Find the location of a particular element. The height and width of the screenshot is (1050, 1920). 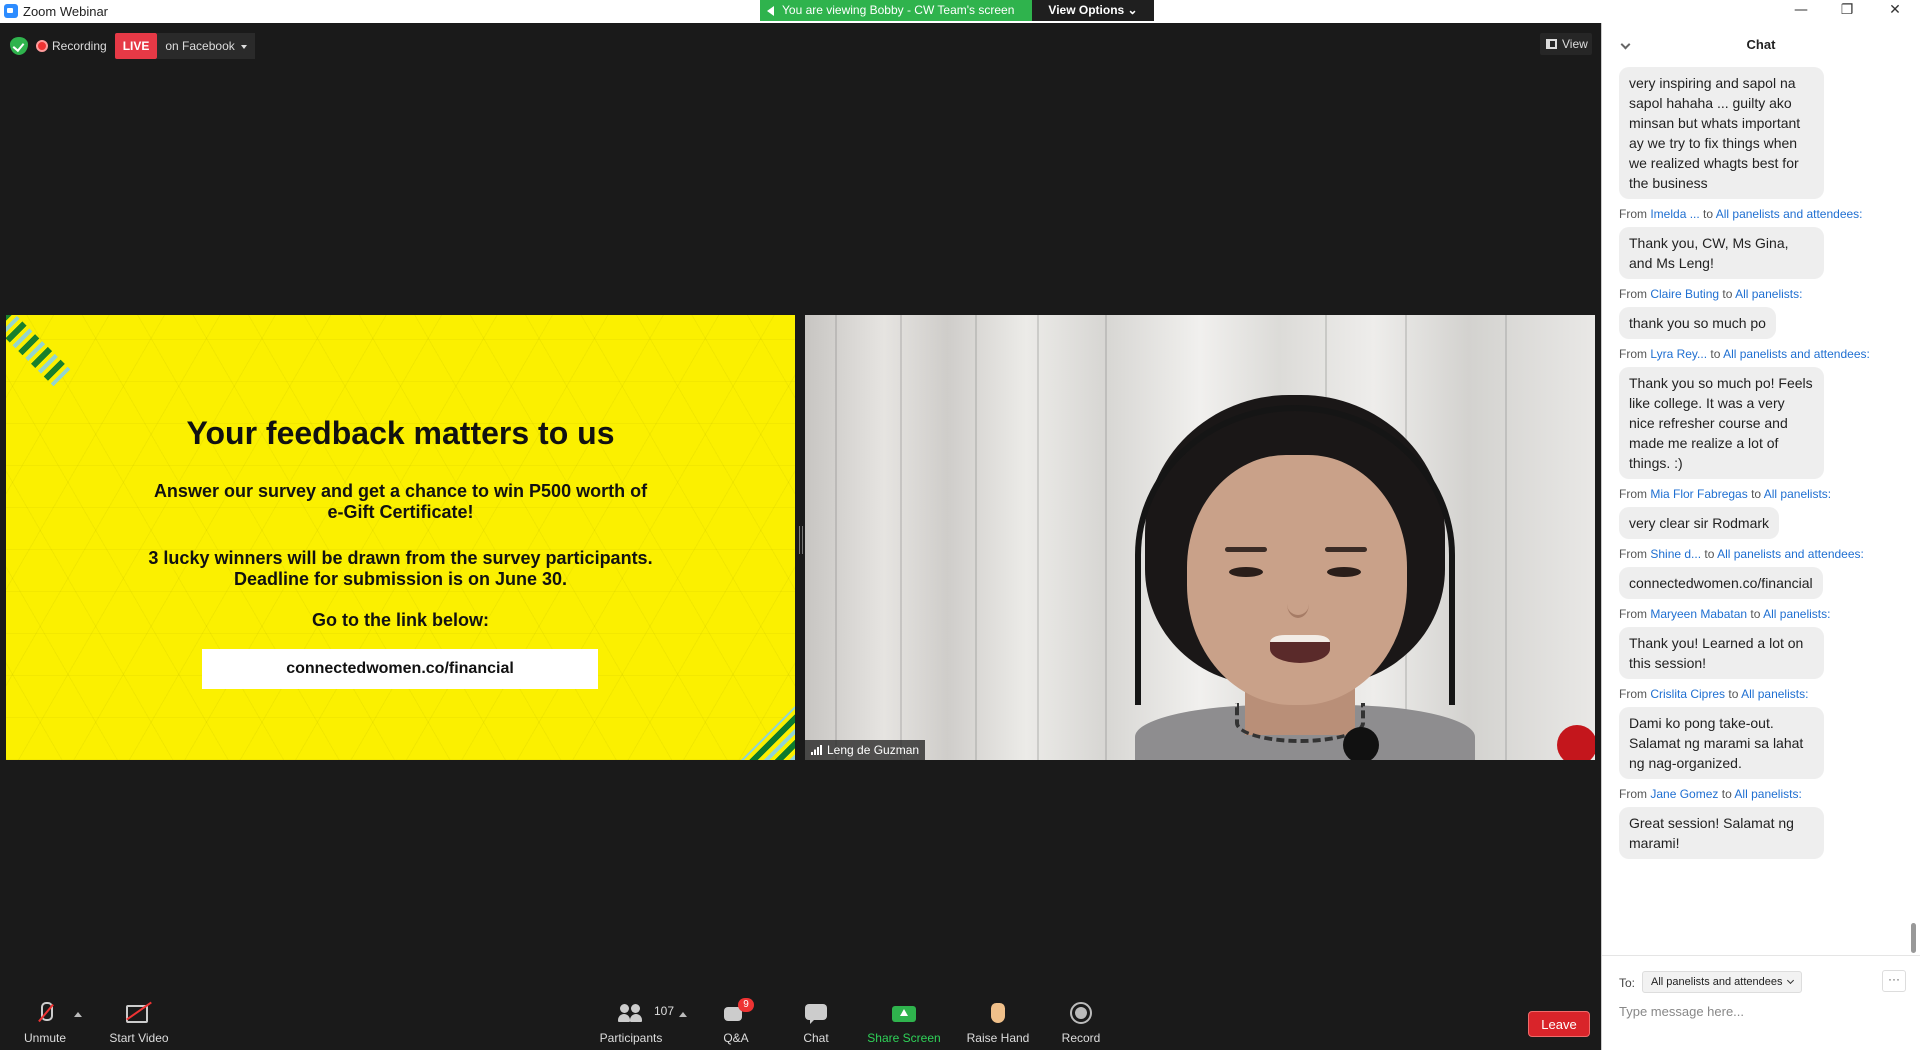

restore-button: ❐ is located at coordinates (1847, 11).